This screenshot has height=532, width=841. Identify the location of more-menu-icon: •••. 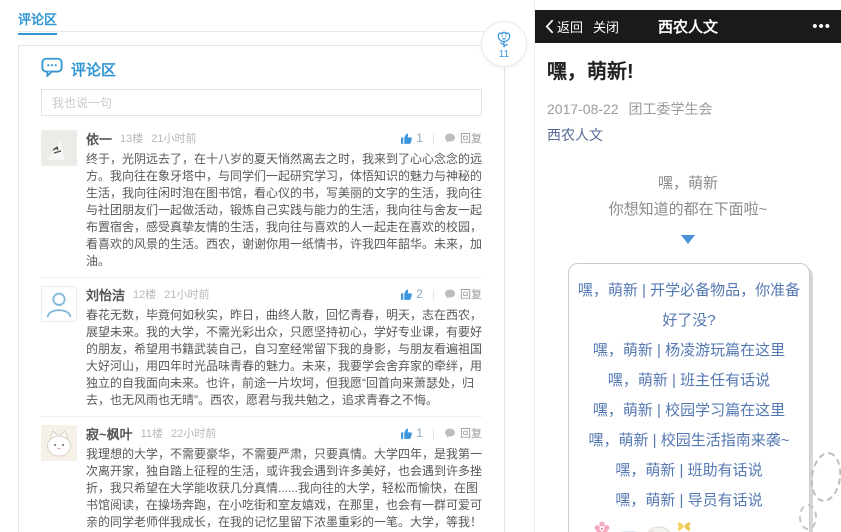
(821, 26).